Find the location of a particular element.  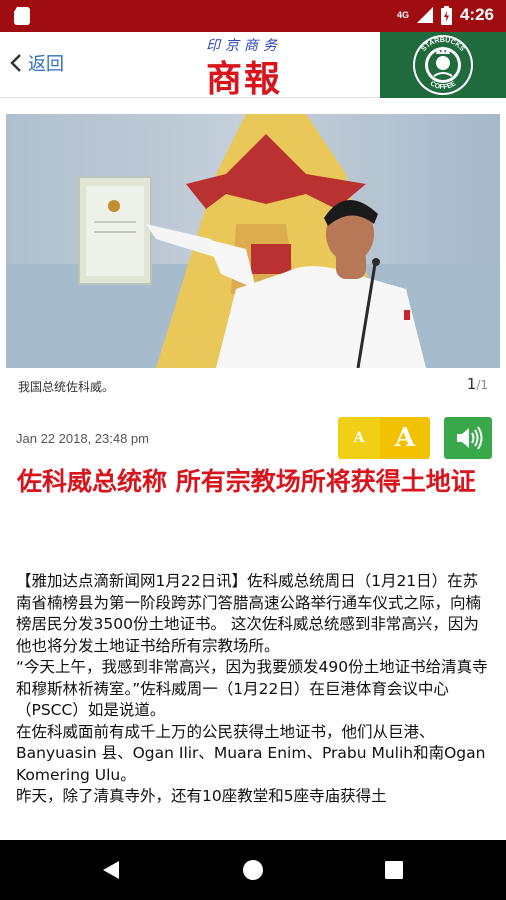

back-button: 返回 is located at coordinates (37, 63).